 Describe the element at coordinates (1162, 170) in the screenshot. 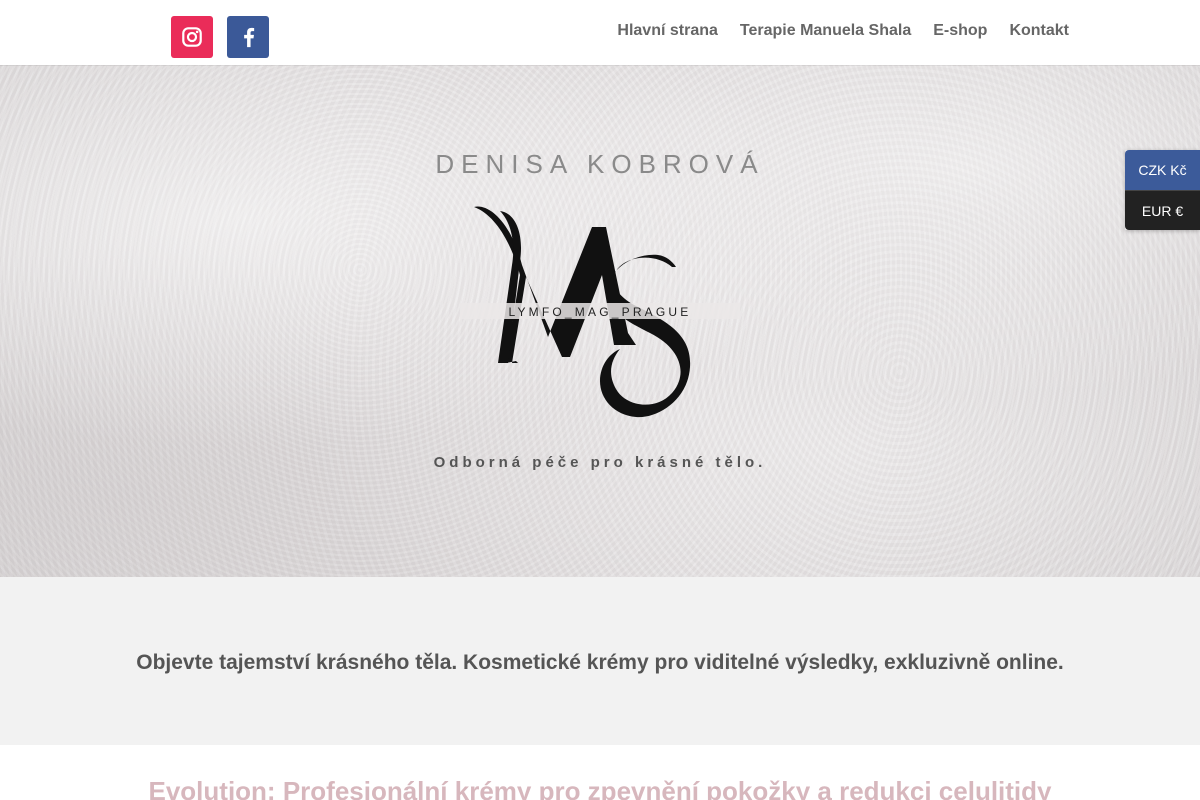

I see `currency-option-czk: CZK Kč` at that location.